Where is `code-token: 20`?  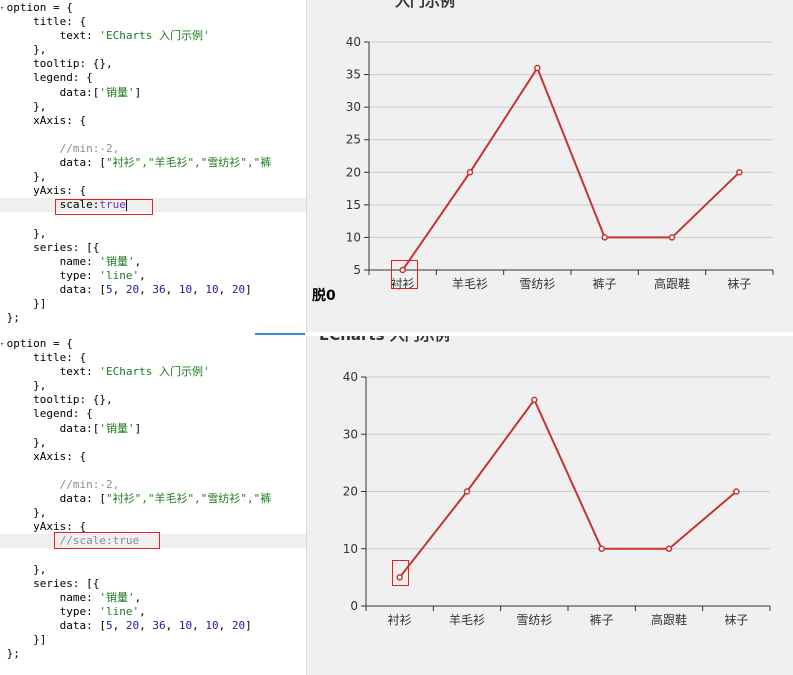
code-token: 20 is located at coordinates (238, 625).